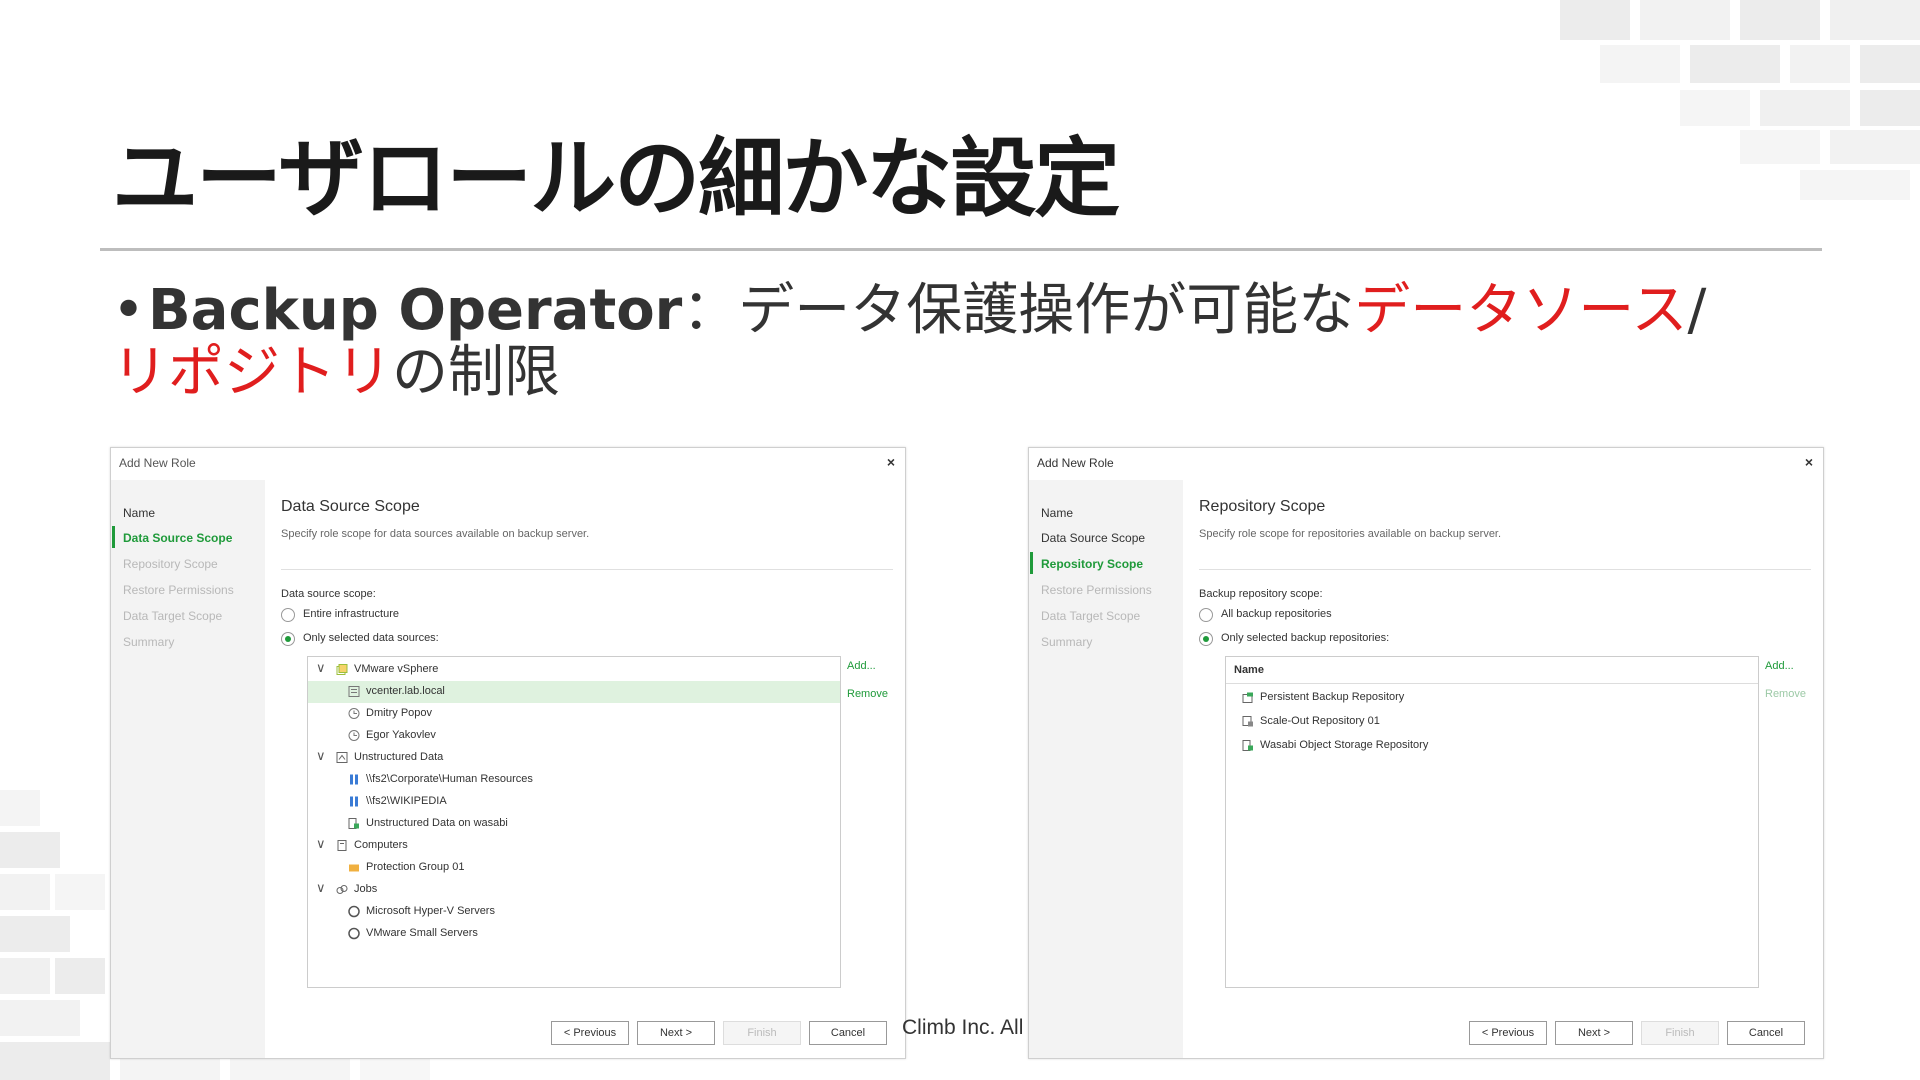 The height and width of the screenshot is (1080, 1920). I want to click on highlight-repository: リポジトリ, so click(252, 372).